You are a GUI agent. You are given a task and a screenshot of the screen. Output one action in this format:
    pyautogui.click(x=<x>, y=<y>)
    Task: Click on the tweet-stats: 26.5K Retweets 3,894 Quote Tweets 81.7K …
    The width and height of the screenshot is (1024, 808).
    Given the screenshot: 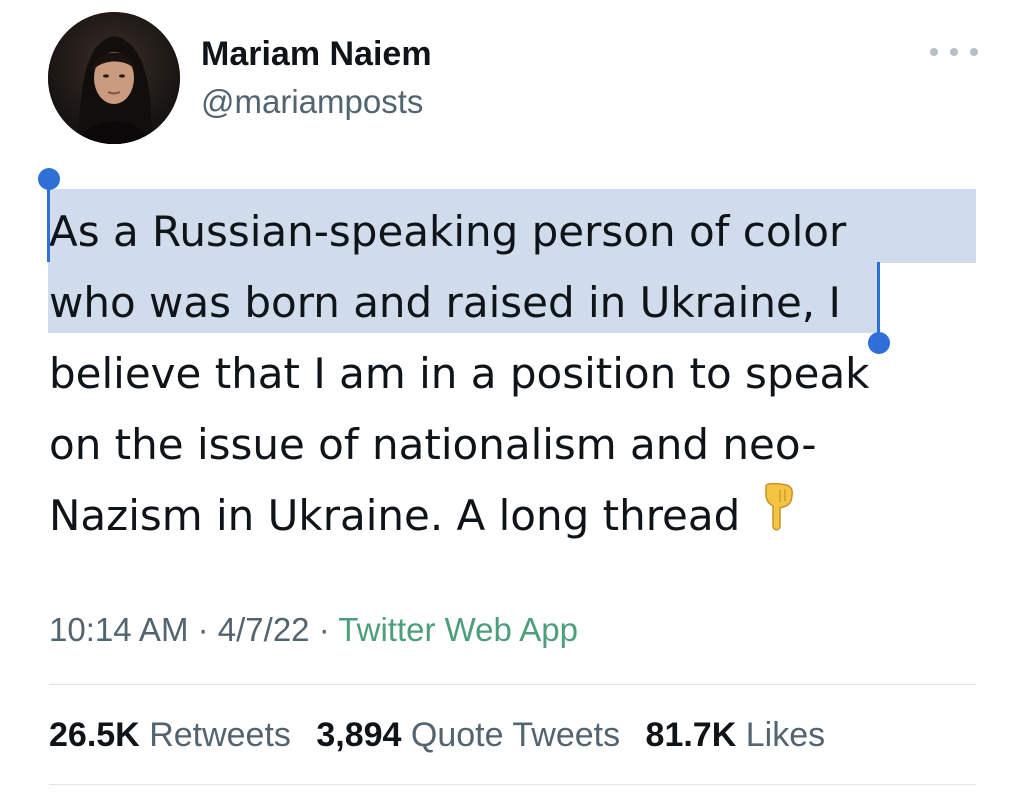 What is the action you would take?
    pyautogui.click(x=445, y=735)
    